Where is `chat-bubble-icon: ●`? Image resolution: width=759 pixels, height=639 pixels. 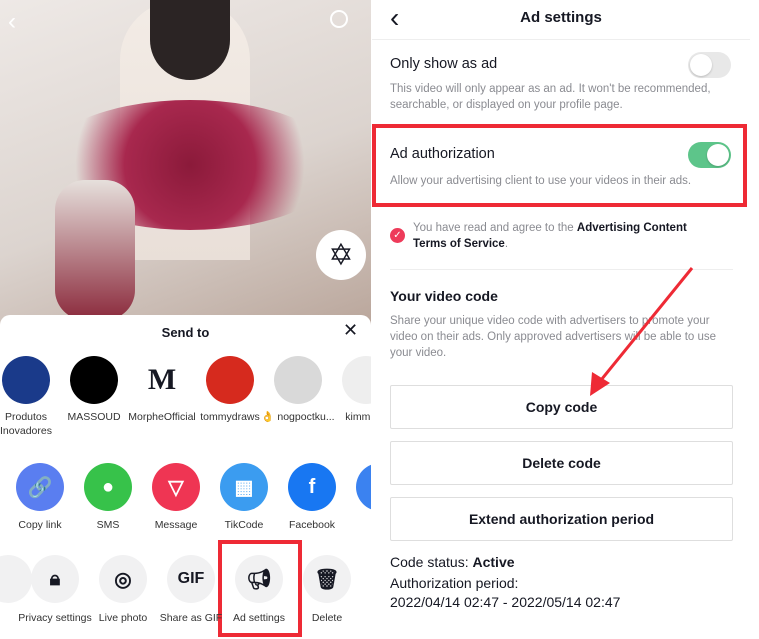 chat-bubble-icon: ● is located at coordinates (108, 486).